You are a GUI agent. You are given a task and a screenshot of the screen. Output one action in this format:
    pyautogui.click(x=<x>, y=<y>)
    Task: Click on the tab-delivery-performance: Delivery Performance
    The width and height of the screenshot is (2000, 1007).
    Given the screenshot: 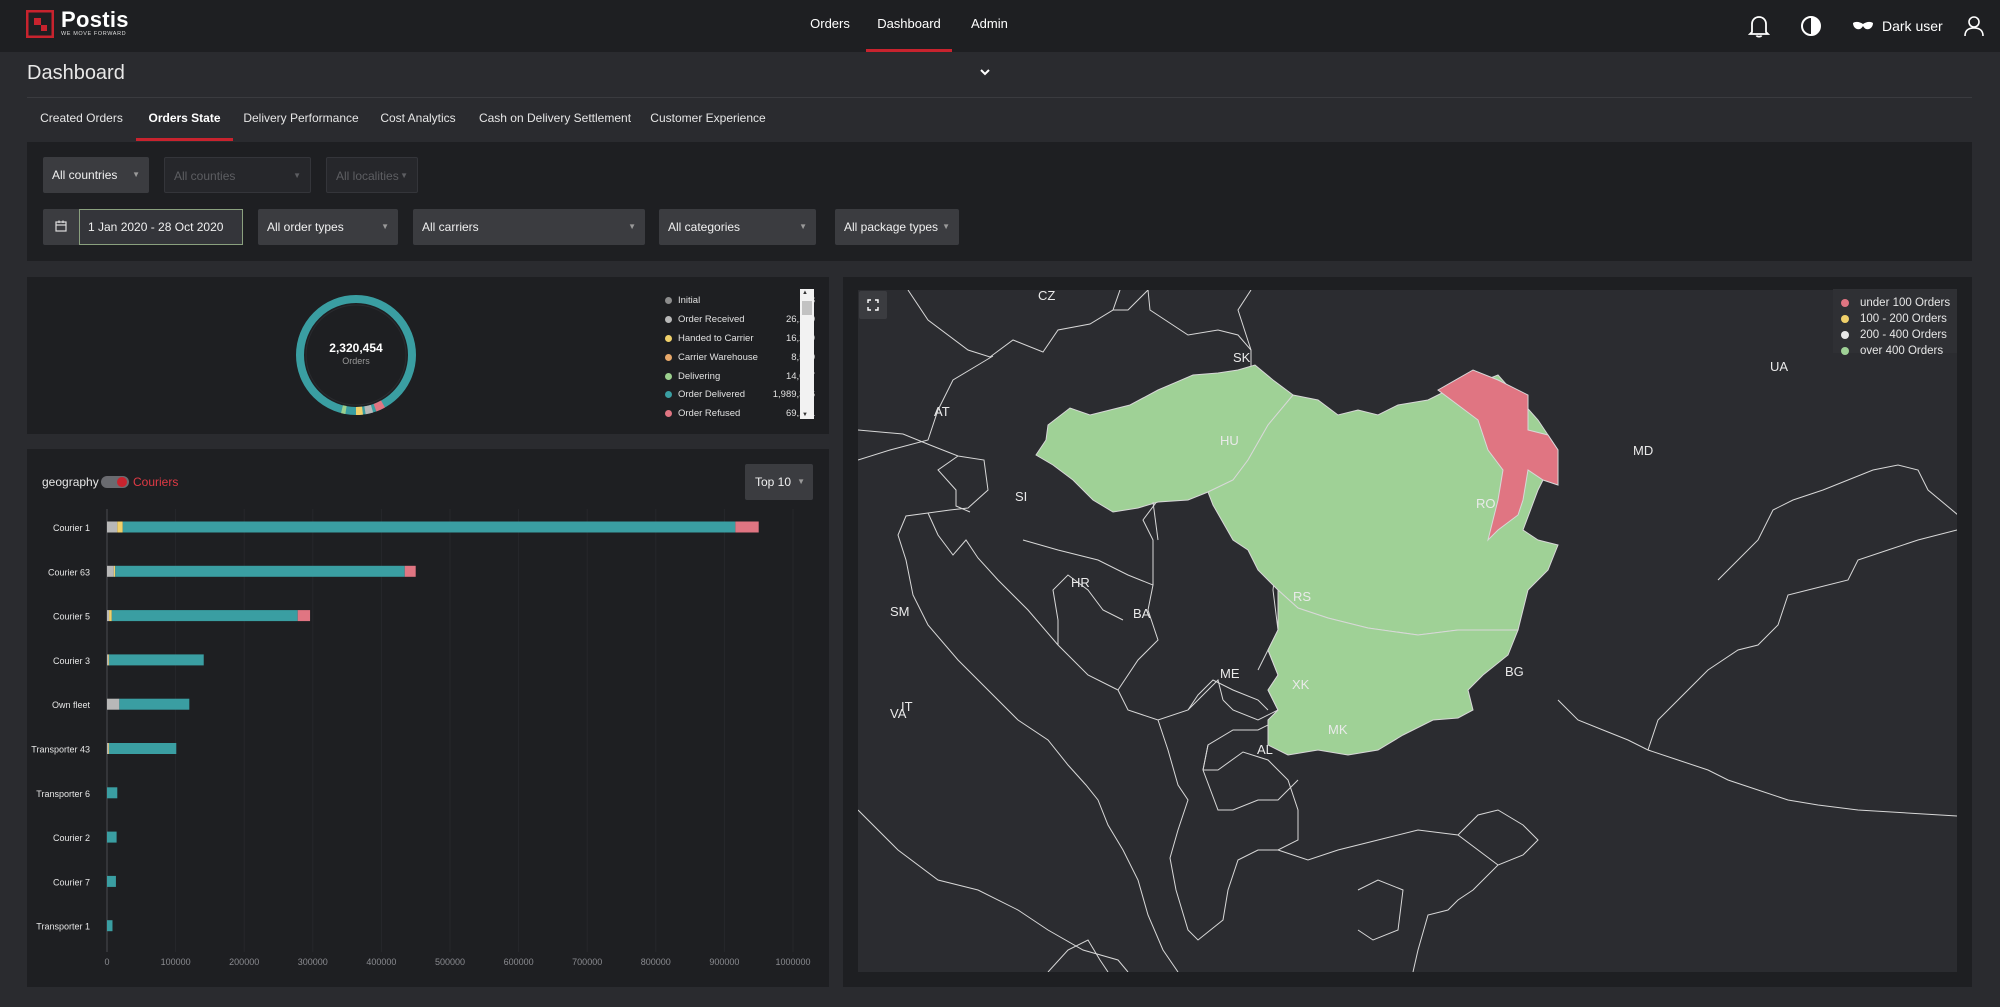 What is the action you would take?
    pyautogui.click(x=301, y=119)
    